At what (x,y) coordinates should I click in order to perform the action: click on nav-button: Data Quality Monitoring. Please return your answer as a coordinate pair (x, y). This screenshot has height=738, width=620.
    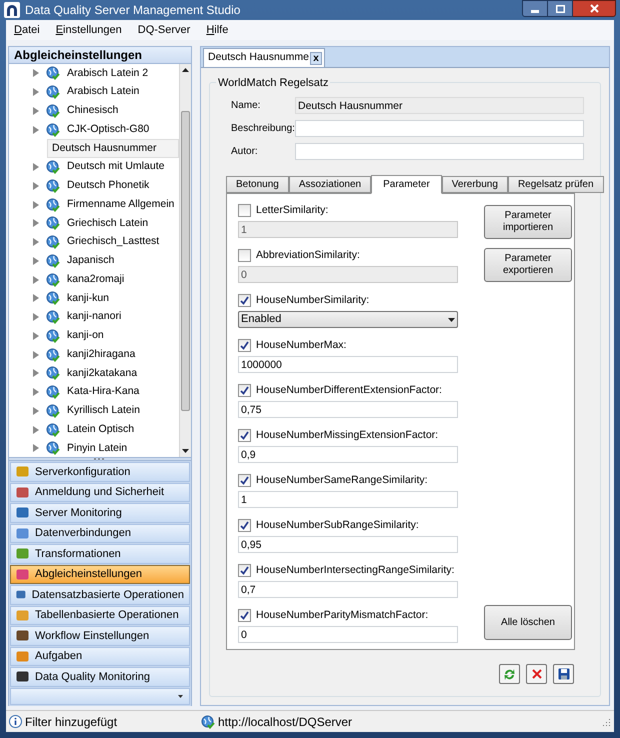
    Looking at the image, I should click on (100, 676).